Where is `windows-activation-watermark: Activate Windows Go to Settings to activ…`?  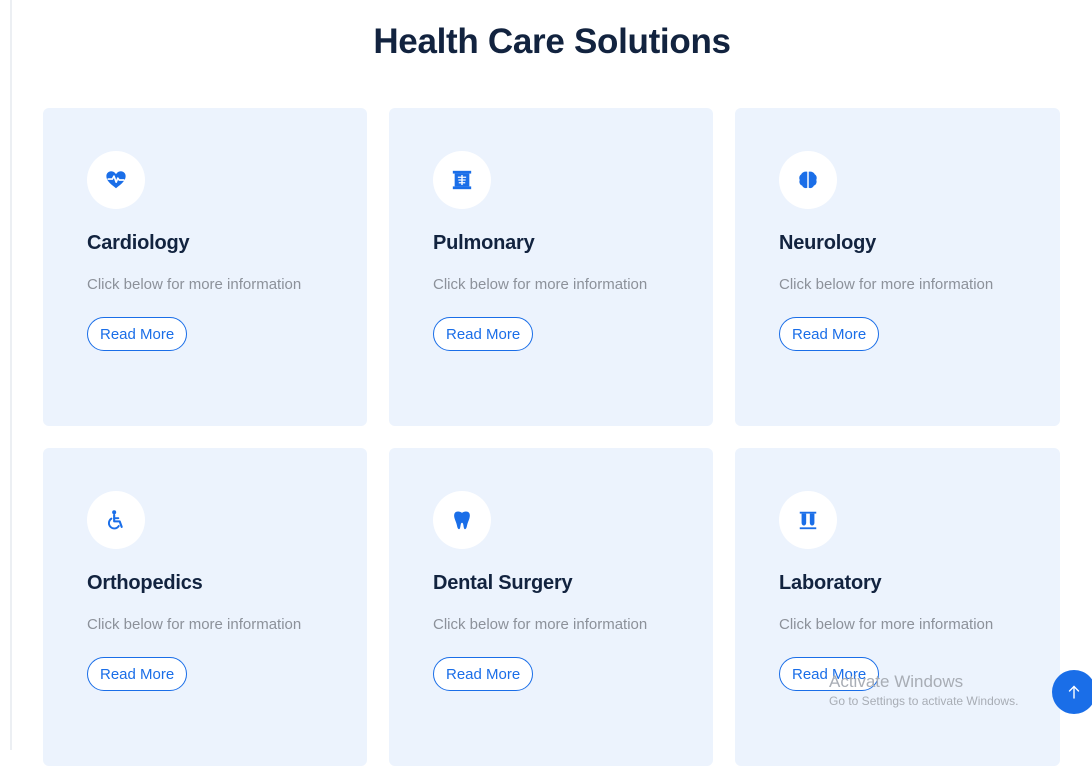
windows-activation-watermark: Activate Windows Go to Settings to activ… is located at coordinates (923, 690).